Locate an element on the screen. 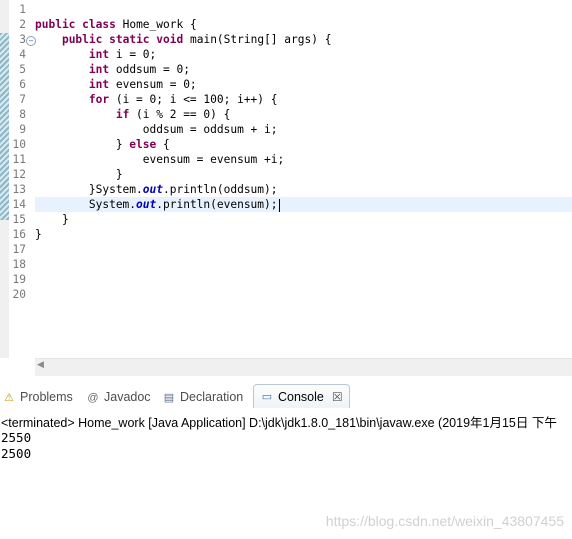  code-token: }System. is located at coordinates (89, 189).